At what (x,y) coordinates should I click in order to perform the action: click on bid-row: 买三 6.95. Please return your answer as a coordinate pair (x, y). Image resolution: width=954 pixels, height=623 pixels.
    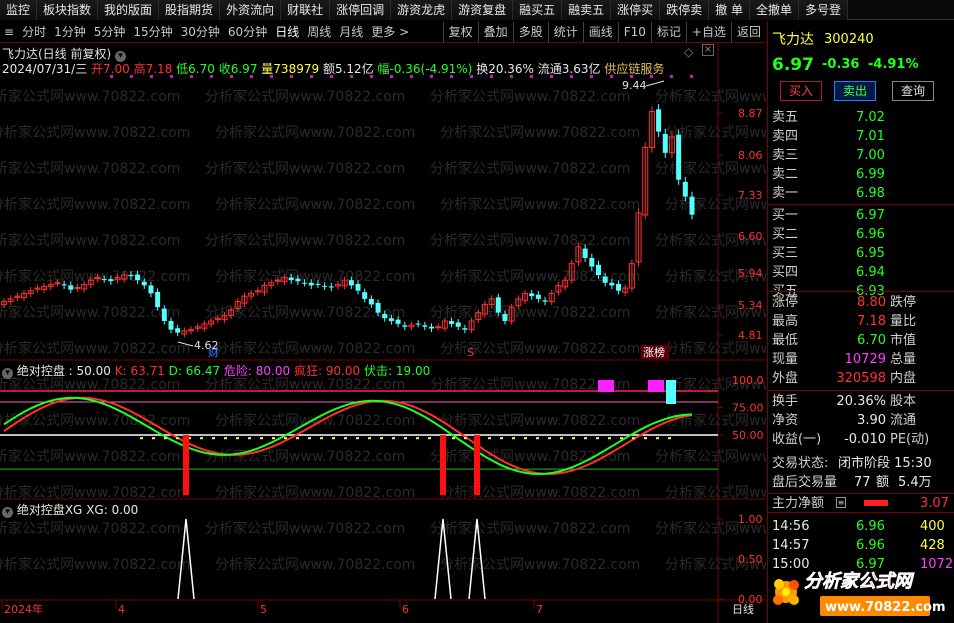
    Looking at the image, I should click on (861, 253).